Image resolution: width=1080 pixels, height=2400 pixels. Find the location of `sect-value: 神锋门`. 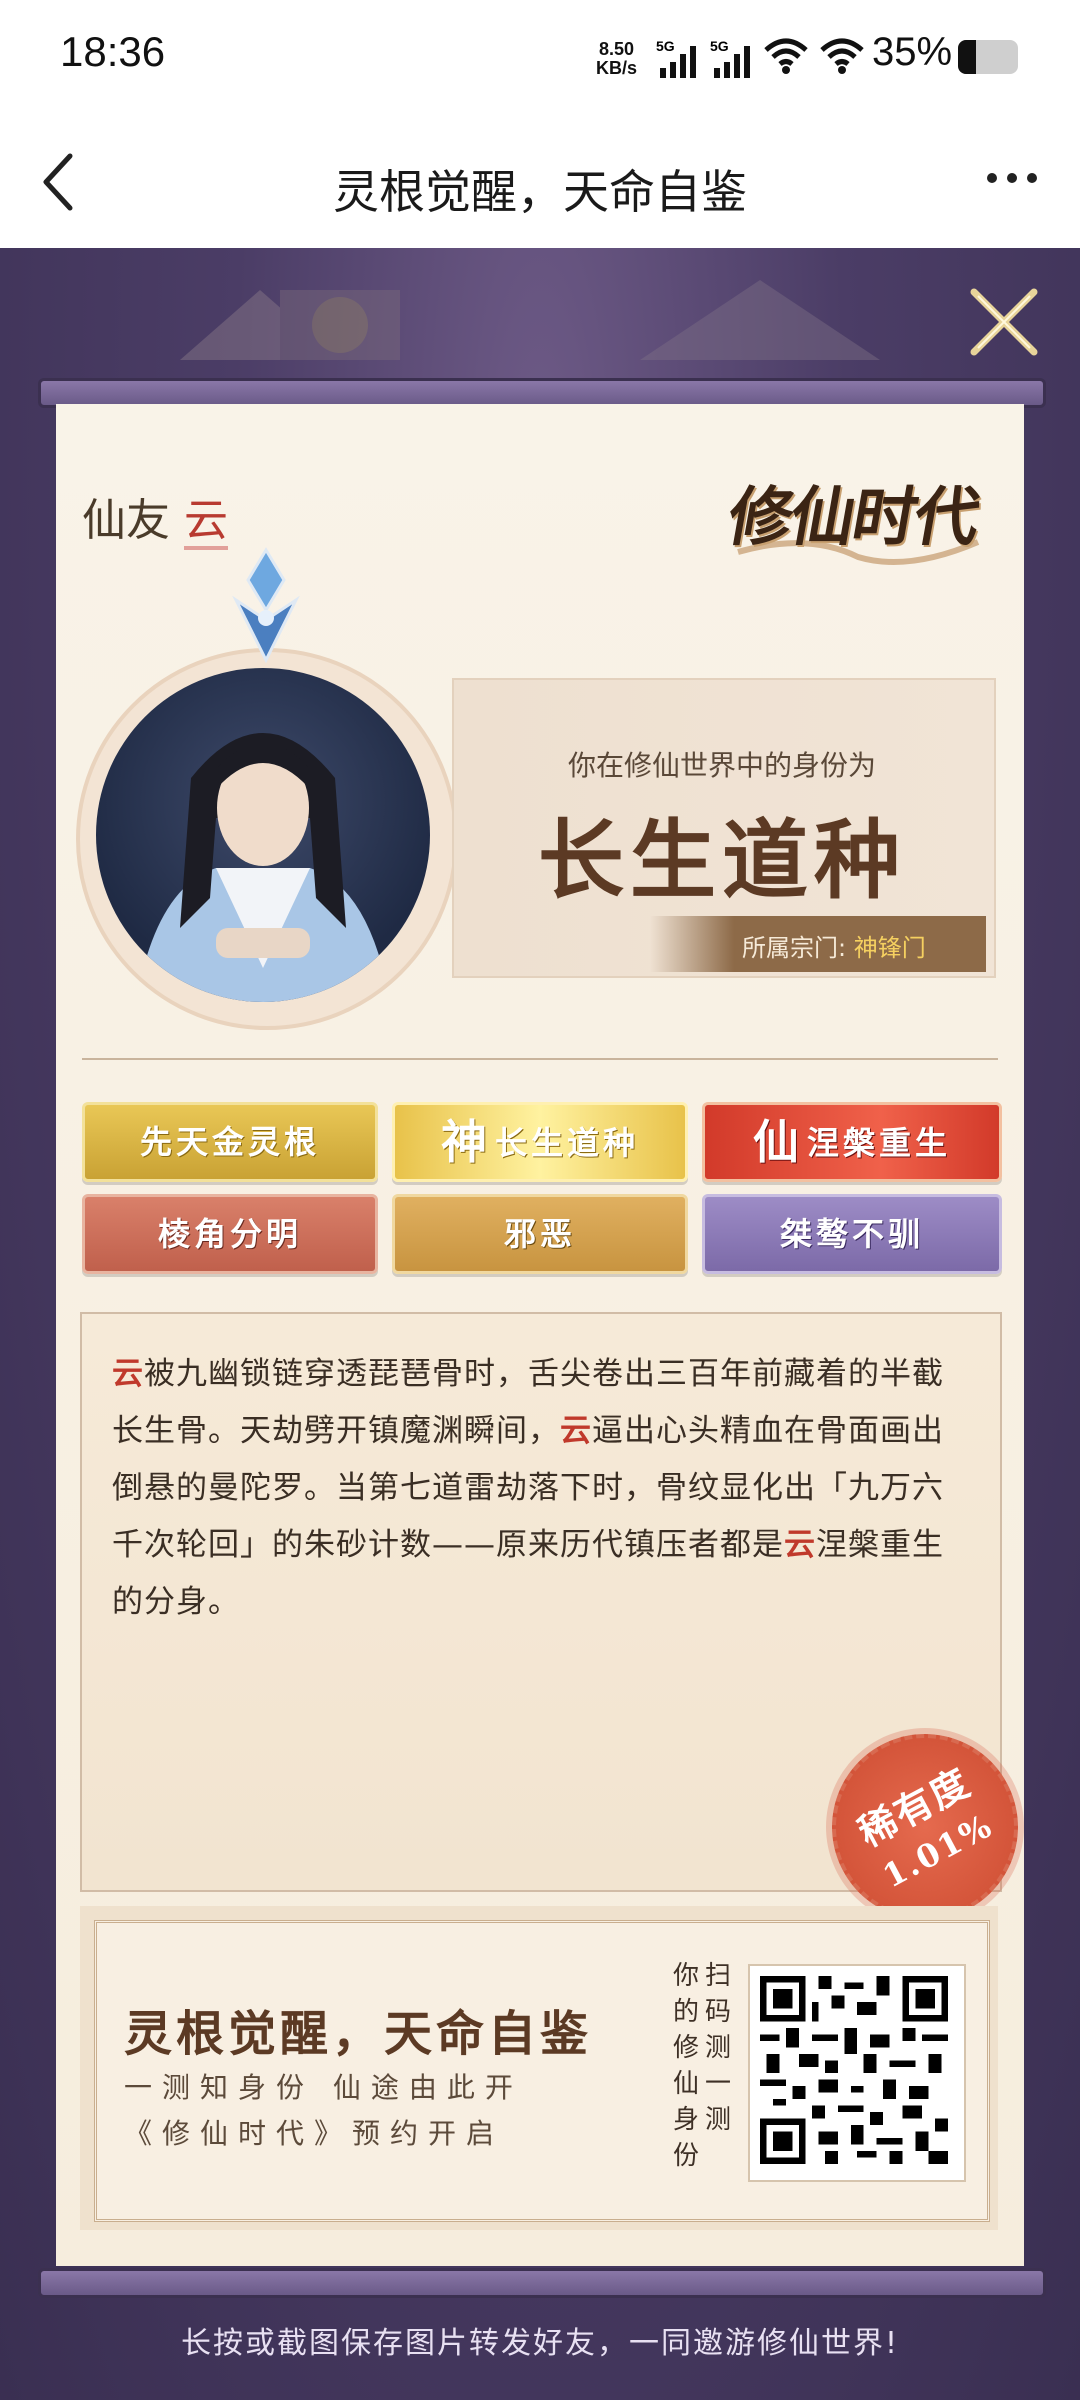

sect-value: 神锋门 is located at coordinates (889, 948).